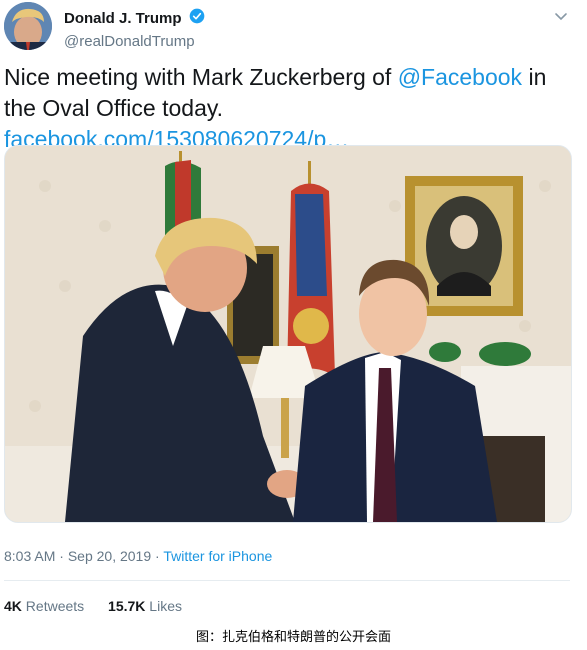 This screenshot has height=650, width=587. Describe the element at coordinates (561, 16) in the screenshot. I see `chevron-down-icon` at that location.